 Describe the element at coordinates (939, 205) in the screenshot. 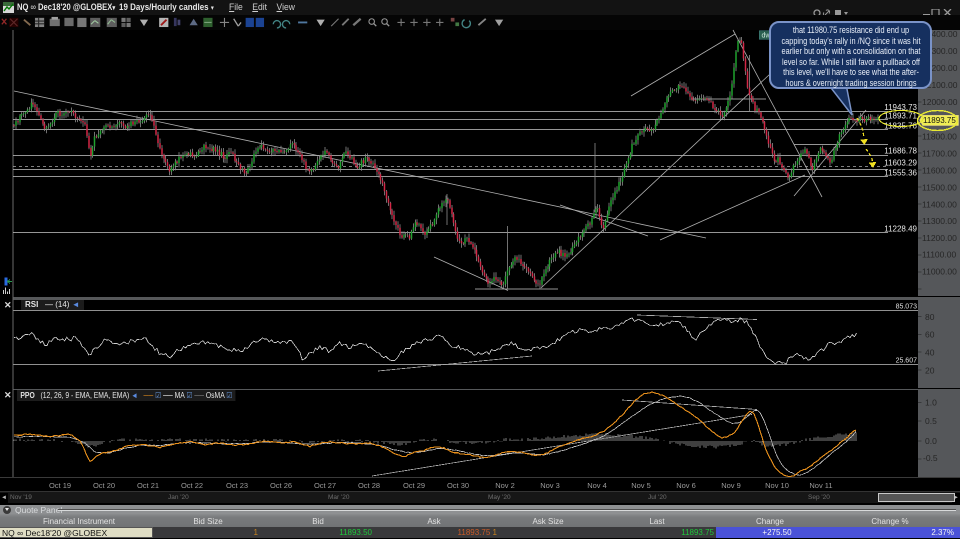

I see `svg-text: 11400.00` at that location.